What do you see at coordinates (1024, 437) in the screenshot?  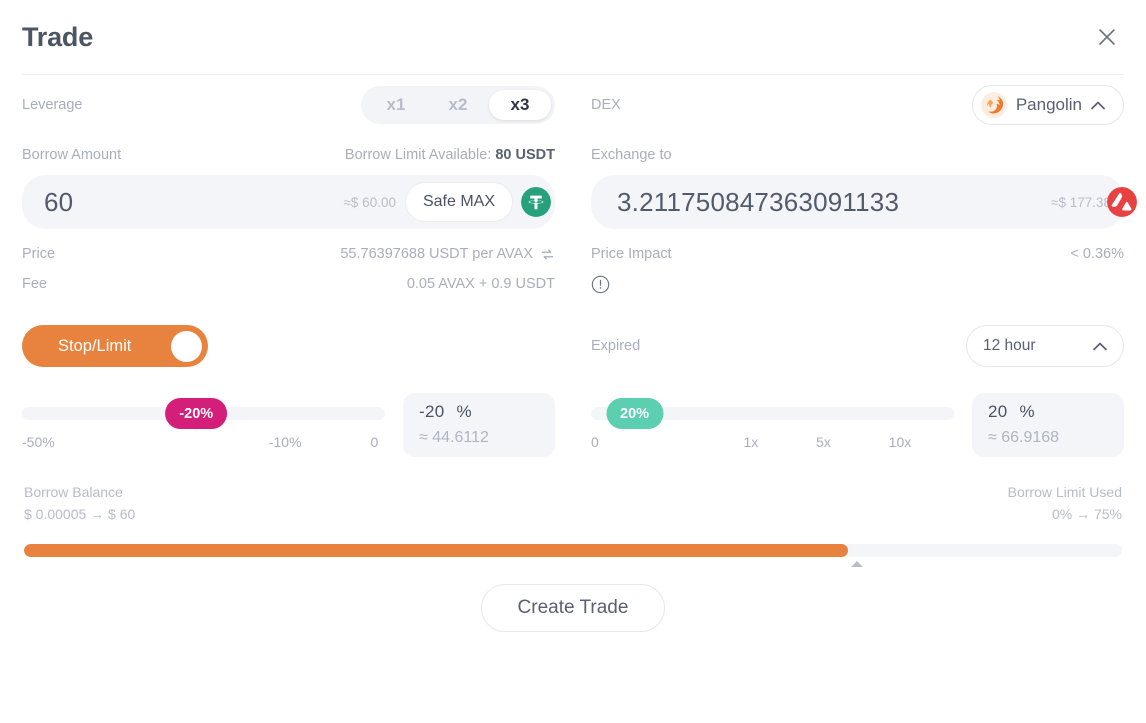 I see `take-profit-approx: ≈ 66.9168` at bounding box center [1024, 437].